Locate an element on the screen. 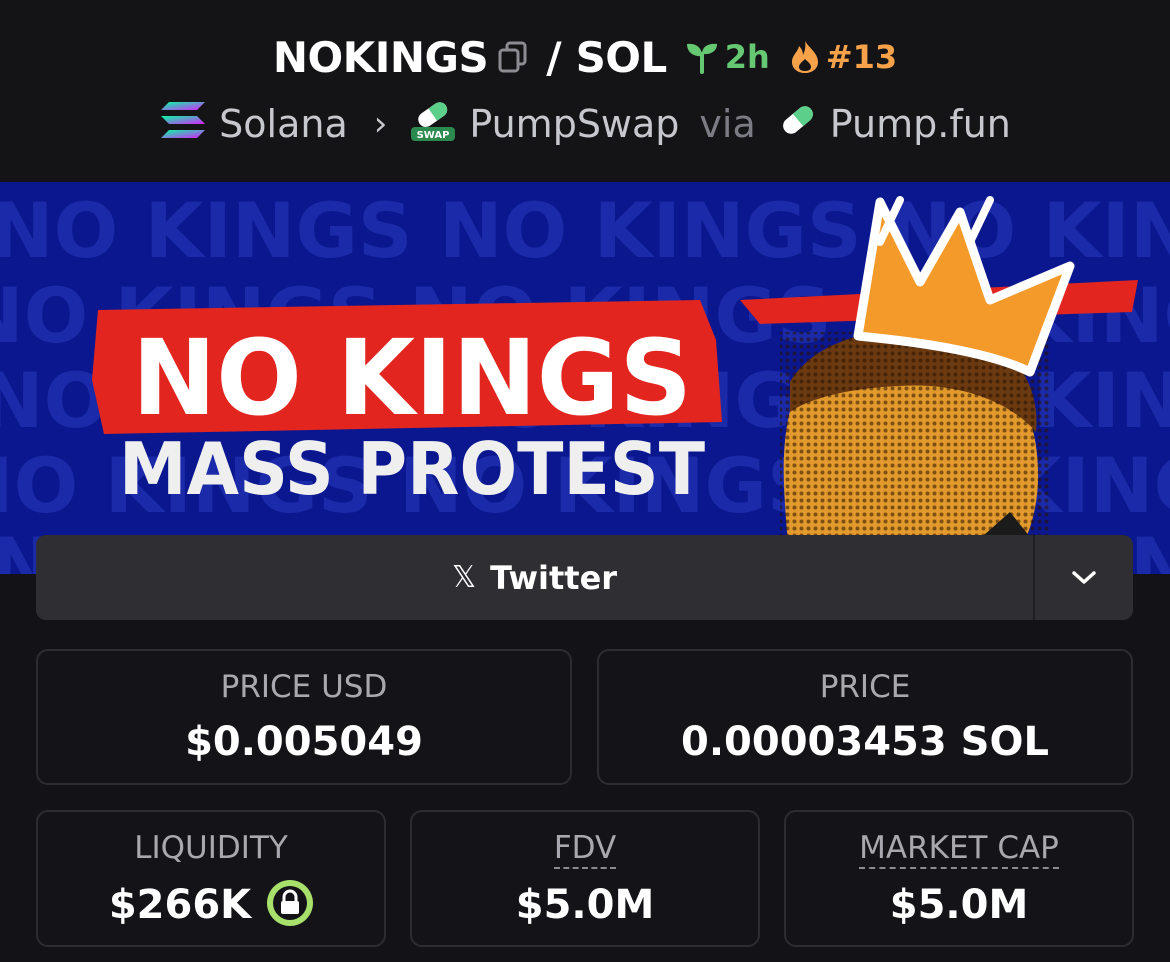  price-usd-card: PRICE USD $0.005049 is located at coordinates (304, 717).